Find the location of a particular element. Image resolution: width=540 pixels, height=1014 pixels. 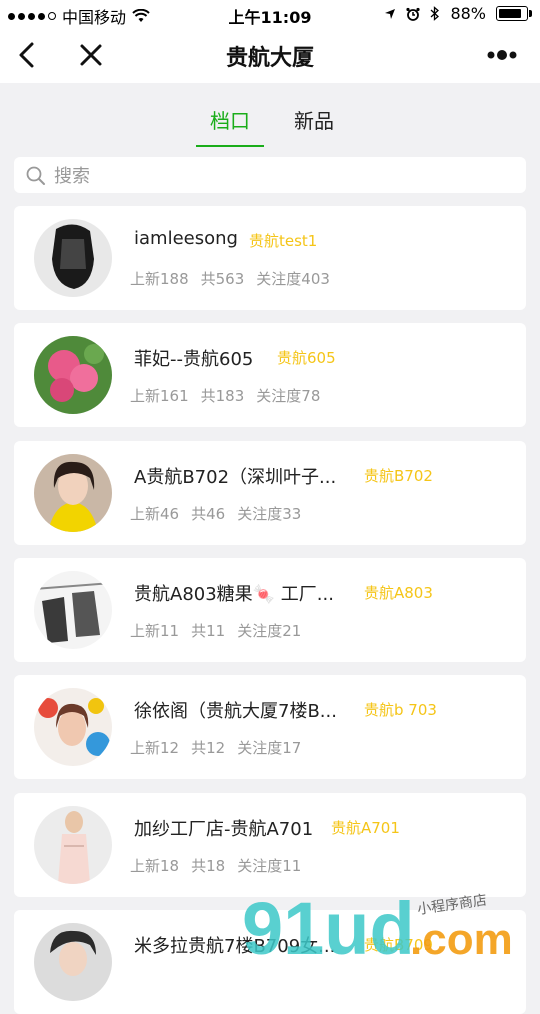

battery-percent: 88% is located at coordinates (468, 13).